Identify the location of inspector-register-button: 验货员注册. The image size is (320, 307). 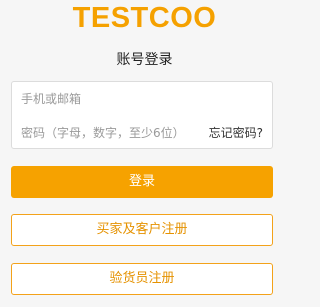
(142, 279).